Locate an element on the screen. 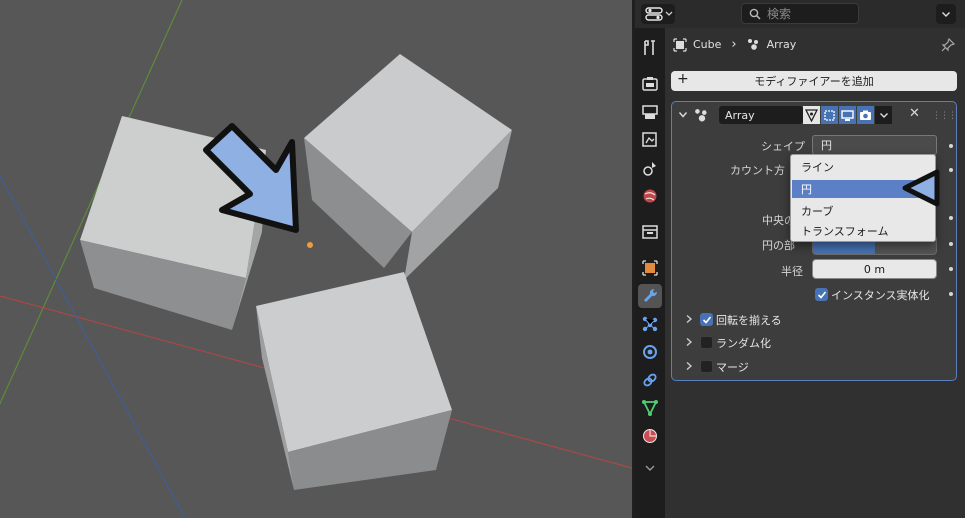  tab-view-layer is located at coordinates (650, 140).